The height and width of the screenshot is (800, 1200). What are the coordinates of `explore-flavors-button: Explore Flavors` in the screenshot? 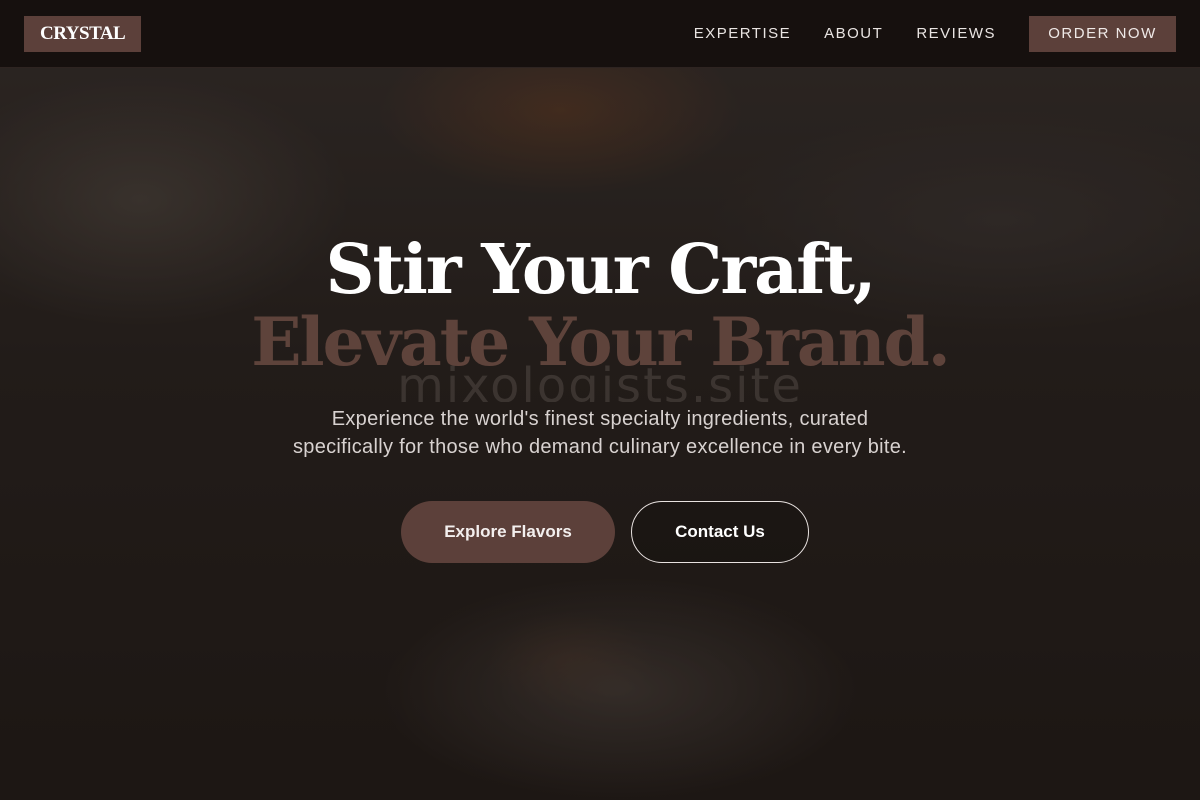 It's located at (508, 532).